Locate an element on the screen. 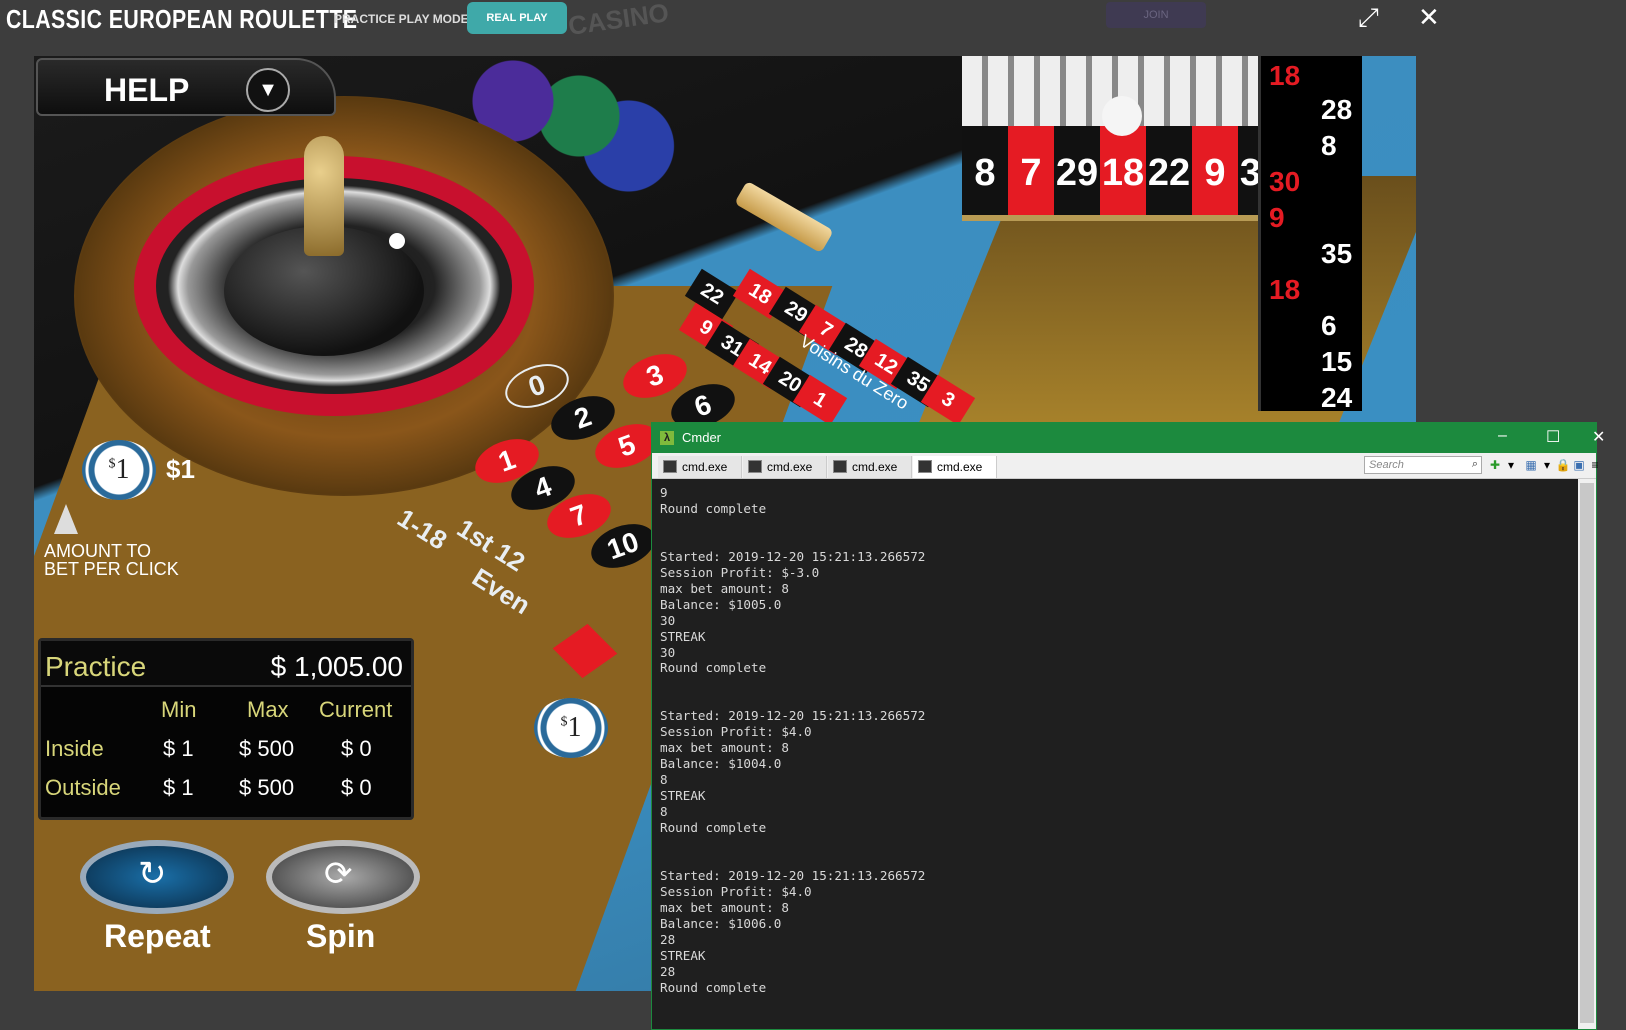 The image size is (1626, 1030). spin-label: Spin is located at coordinates (341, 936).